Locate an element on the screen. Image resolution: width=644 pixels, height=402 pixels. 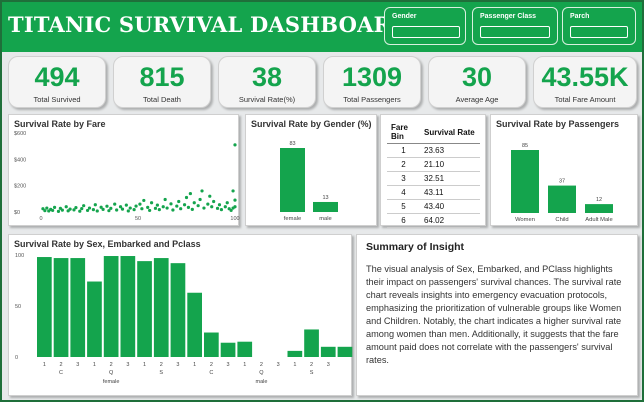
table-row: 4 43.11 is located at coordinates (433, 192).